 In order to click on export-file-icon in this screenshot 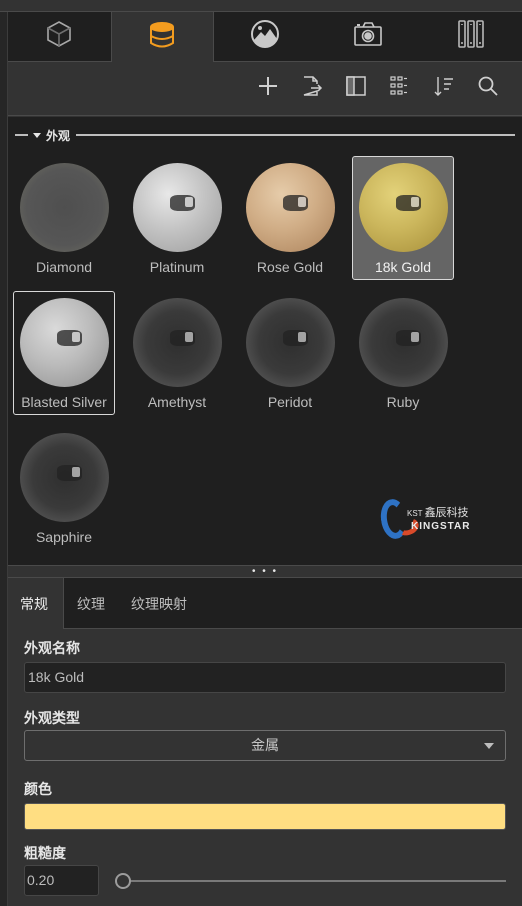, I will do `click(312, 88)`.